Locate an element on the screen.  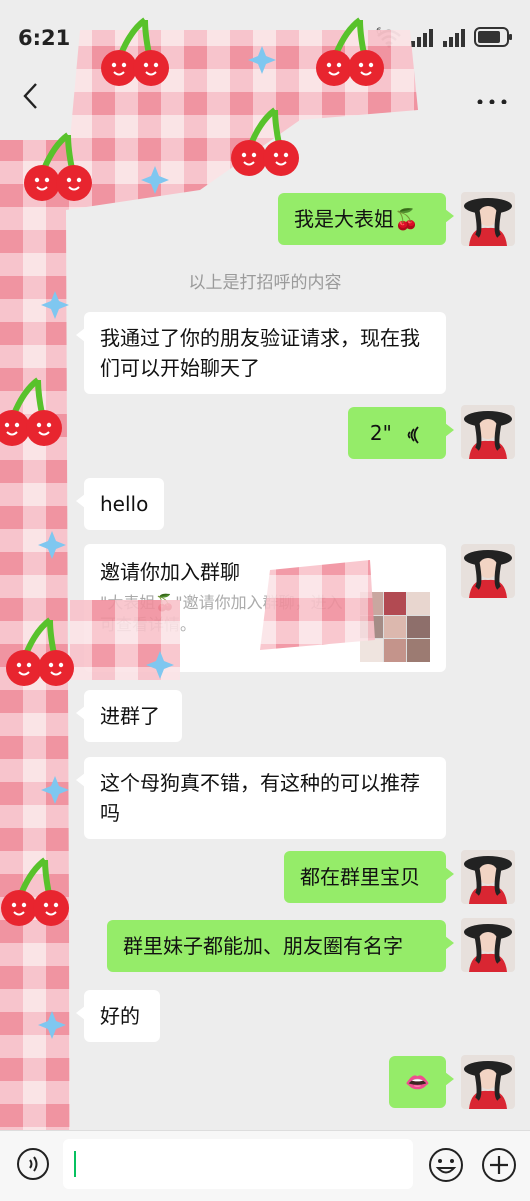
chat-bubble-received: 进群了 is located at coordinates (129, 716).